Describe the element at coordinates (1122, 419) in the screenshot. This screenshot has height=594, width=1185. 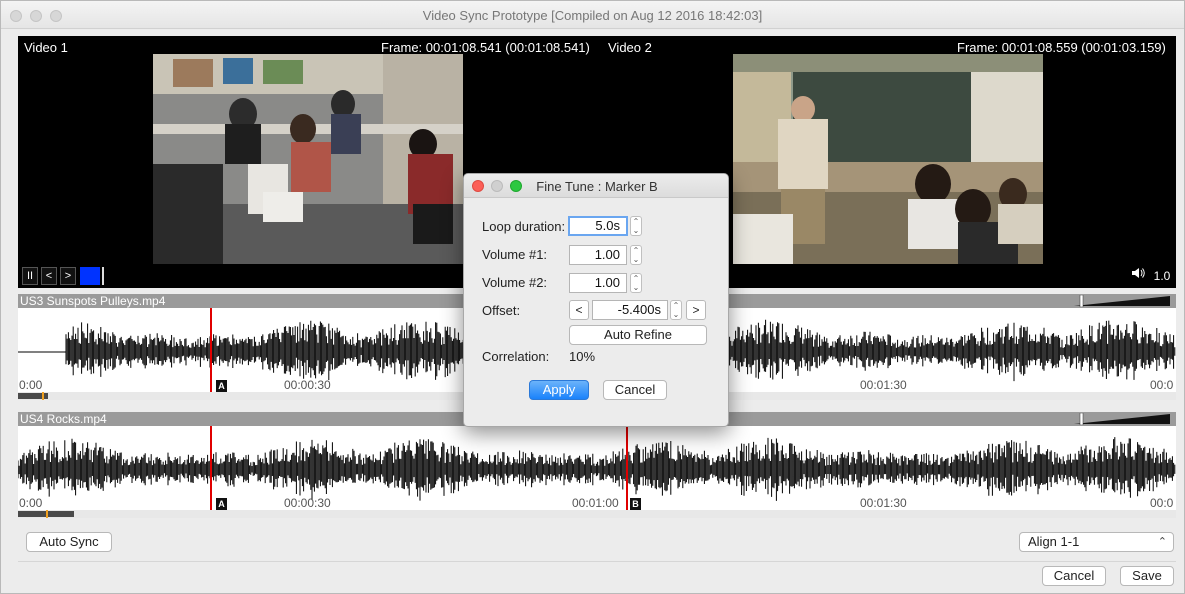
I see `track2-volume-slider` at that location.